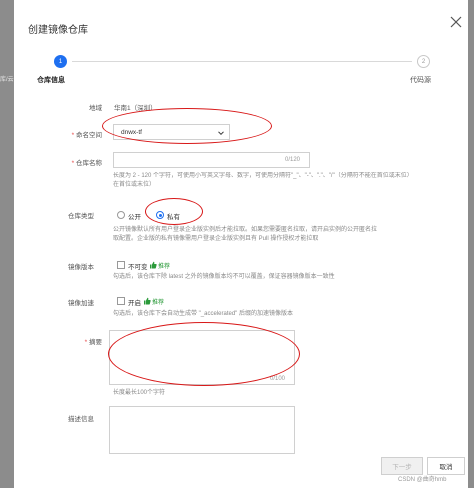 The width and height of the screenshot is (474, 488). I want to click on accel-checkbox, so click(121, 301).